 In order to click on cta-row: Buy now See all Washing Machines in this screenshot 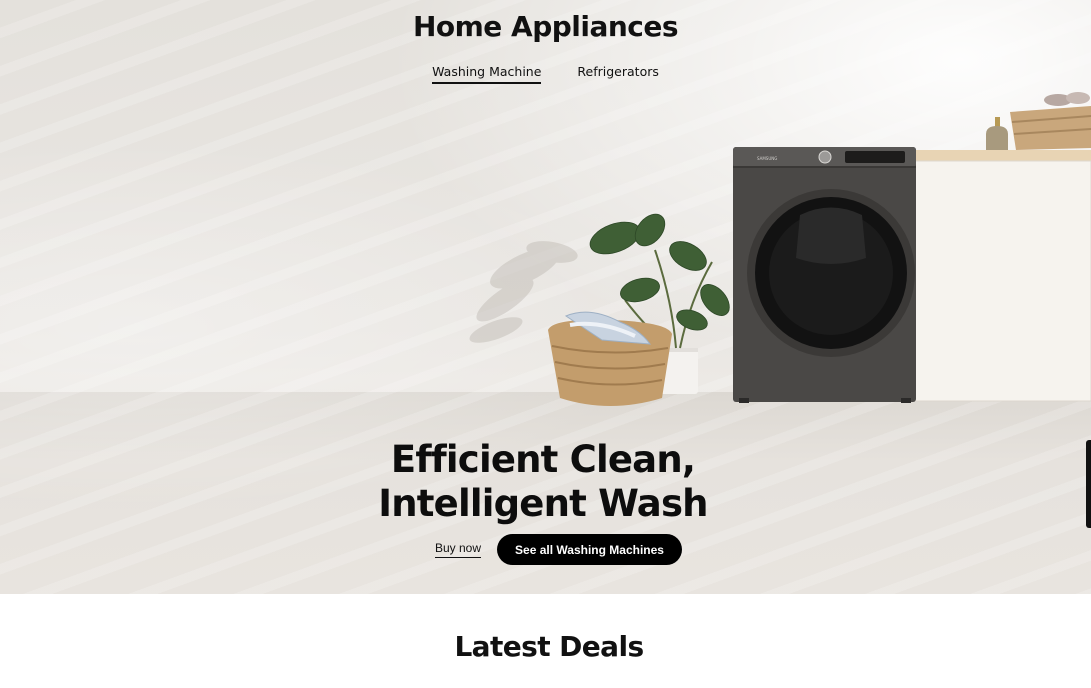, I will do `click(558, 549)`.